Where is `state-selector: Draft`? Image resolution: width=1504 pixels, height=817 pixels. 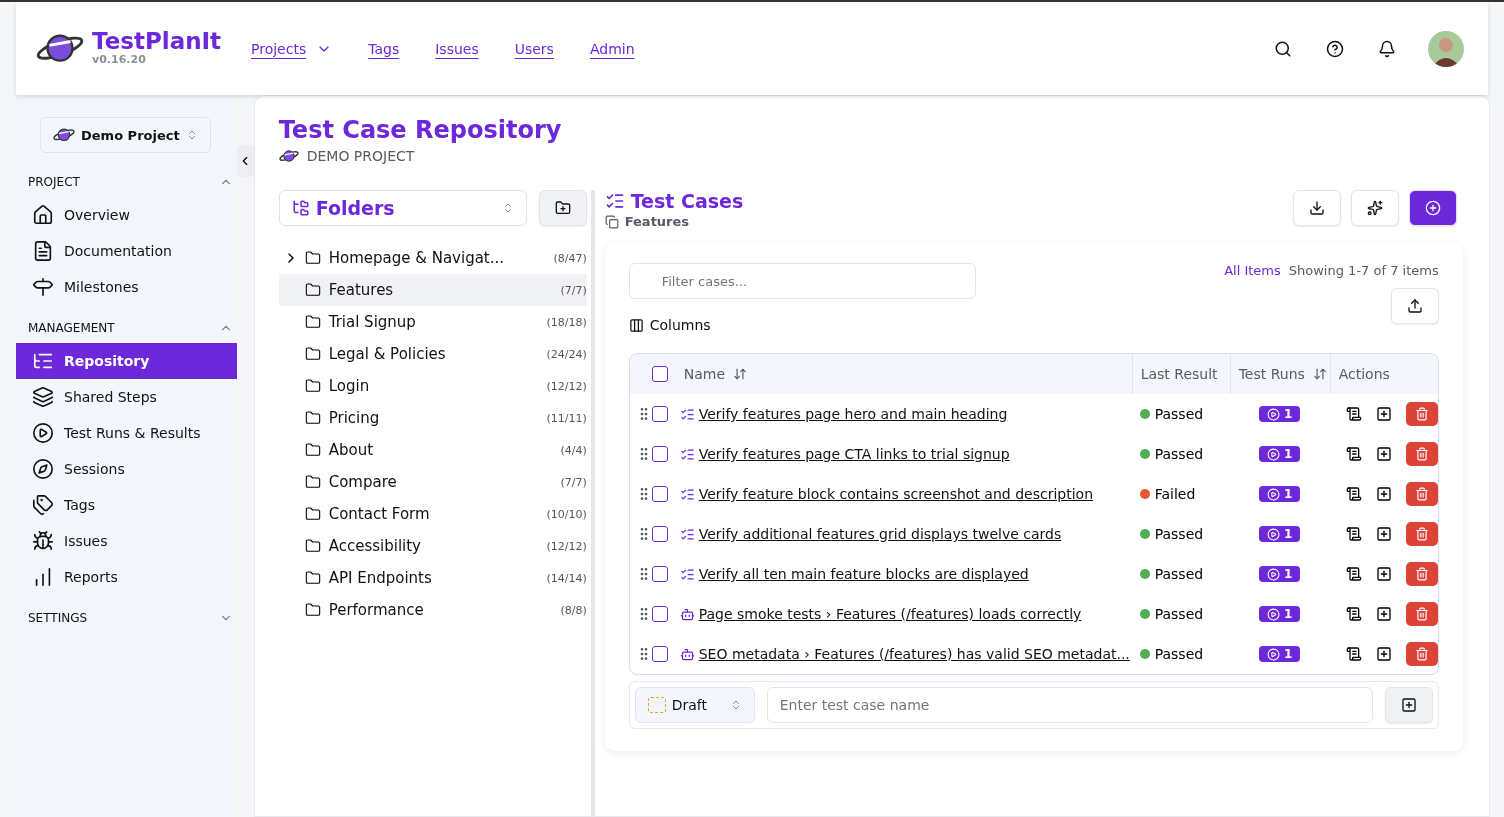 state-selector: Draft is located at coordinates (694, 705).